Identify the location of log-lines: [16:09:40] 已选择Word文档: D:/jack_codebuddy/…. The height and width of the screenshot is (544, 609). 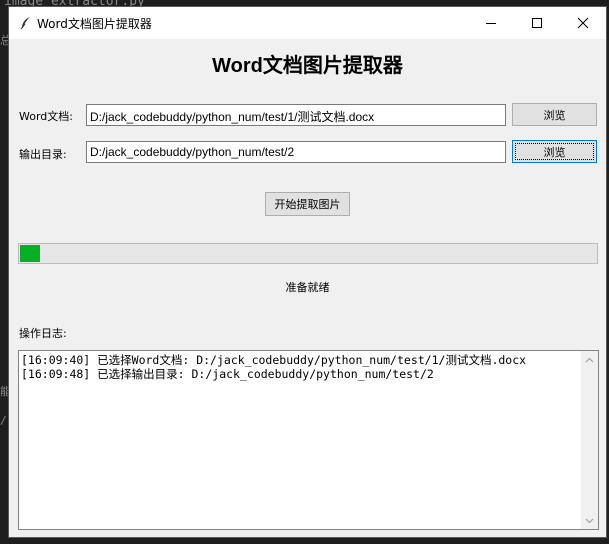
(273, 367).